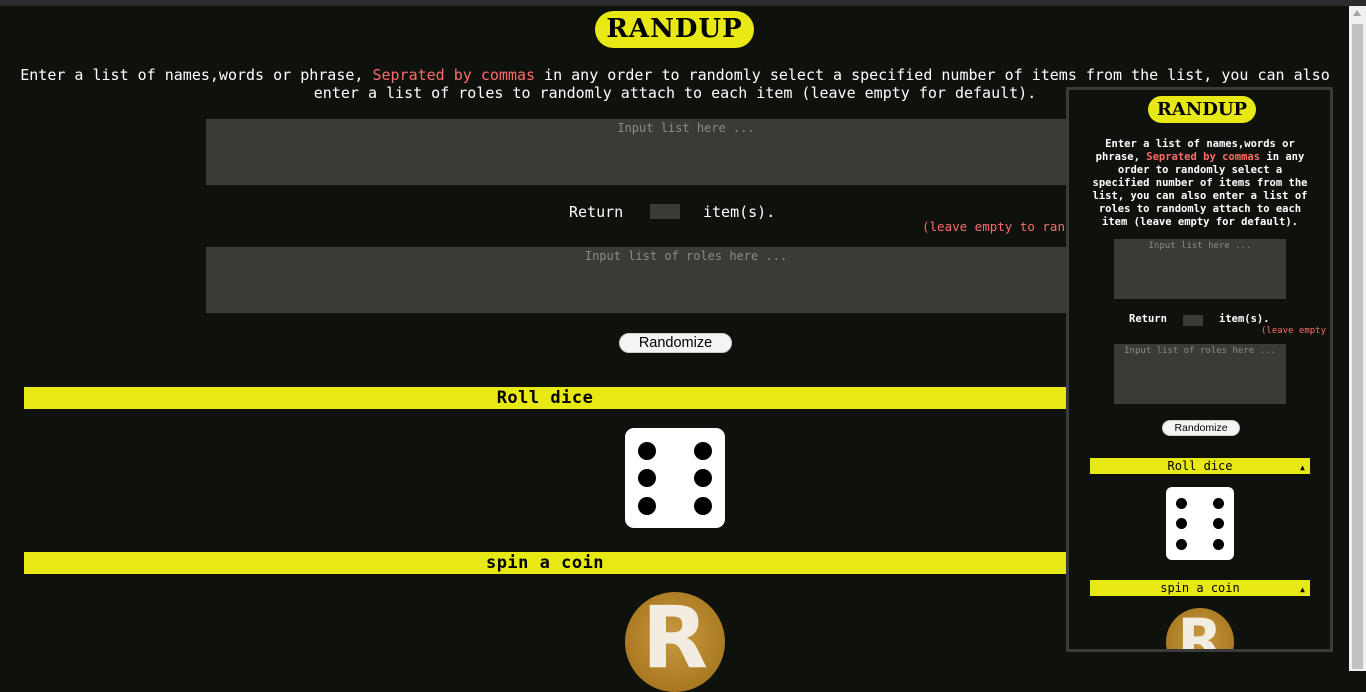  What do you see at coordinates (674, 29) in the screenshot?
I see `page-title: RANDUP` at bounding box center [674, 29].